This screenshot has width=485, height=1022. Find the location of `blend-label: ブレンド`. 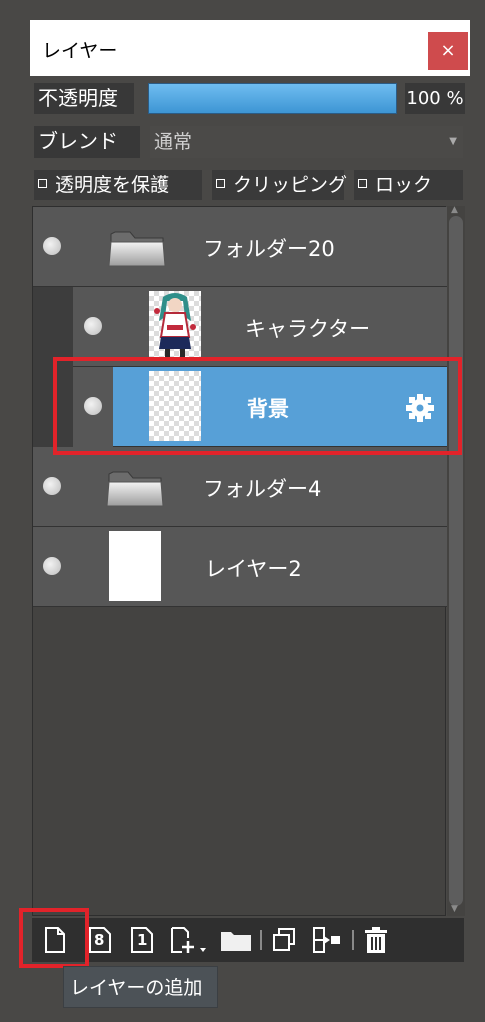

blend-label: ブレンド is located at coordinates (87, 142).